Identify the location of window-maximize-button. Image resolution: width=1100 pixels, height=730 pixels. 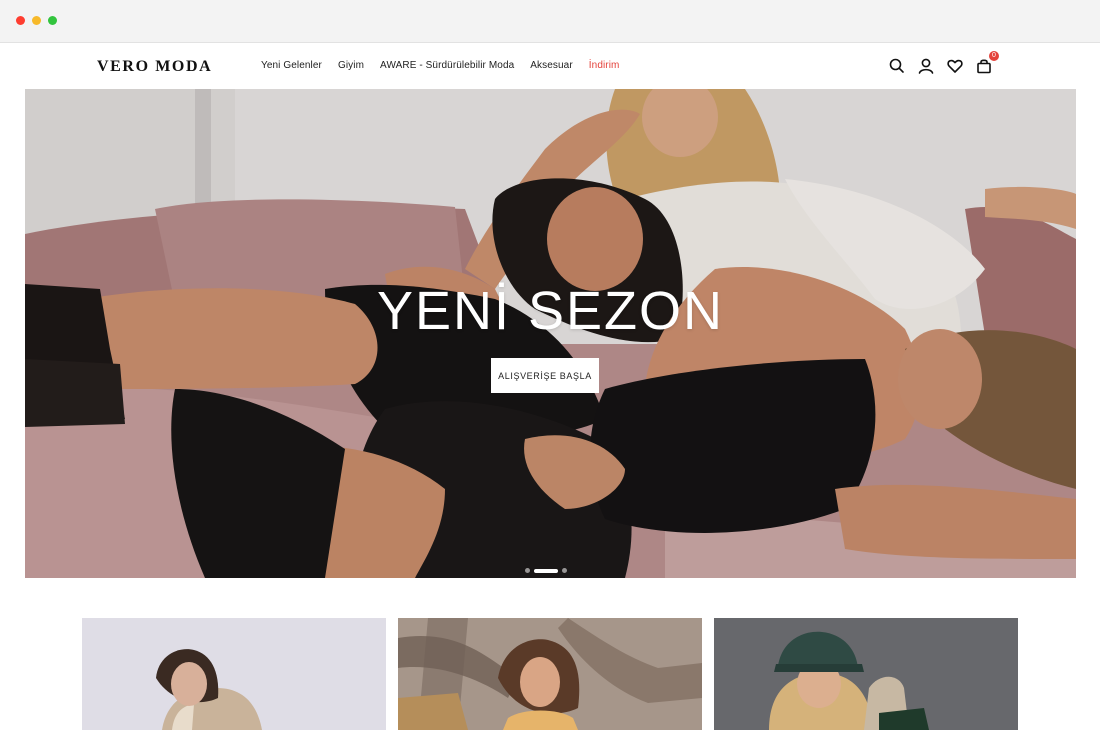
(52, 20).